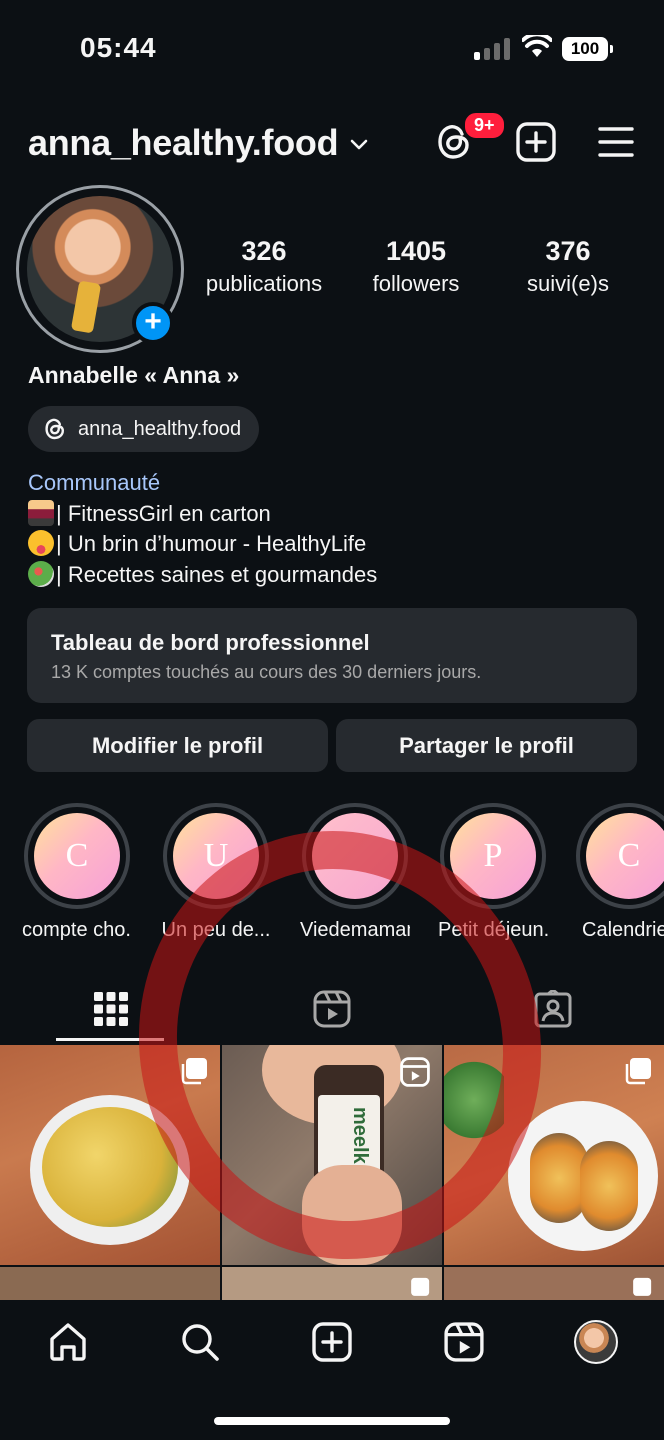 Image resolution: width=664 pixels, height=1440 pixels. I want to click on highlight-label: Viedemaman, so click(355, 930).